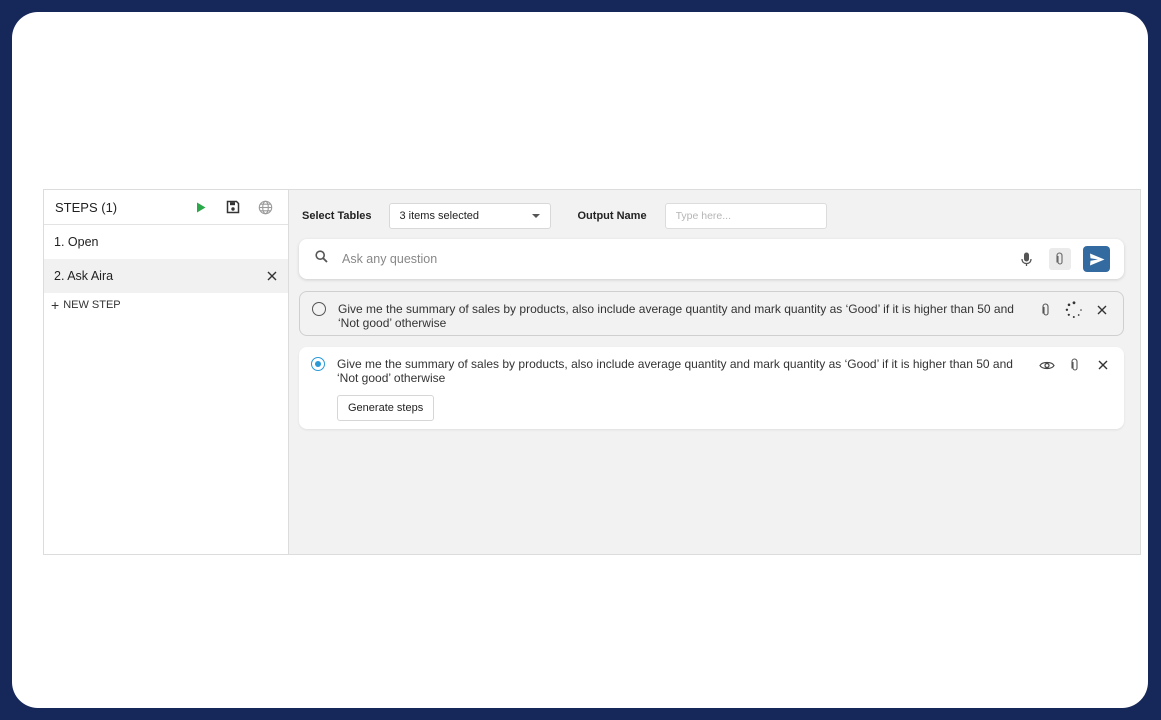 This screenshot has height=720, width=1161. What do you see at coordinates (166, 242) in the screenshot?
I see `step-item-open: 1. Open` at bounding box center [166, 242].